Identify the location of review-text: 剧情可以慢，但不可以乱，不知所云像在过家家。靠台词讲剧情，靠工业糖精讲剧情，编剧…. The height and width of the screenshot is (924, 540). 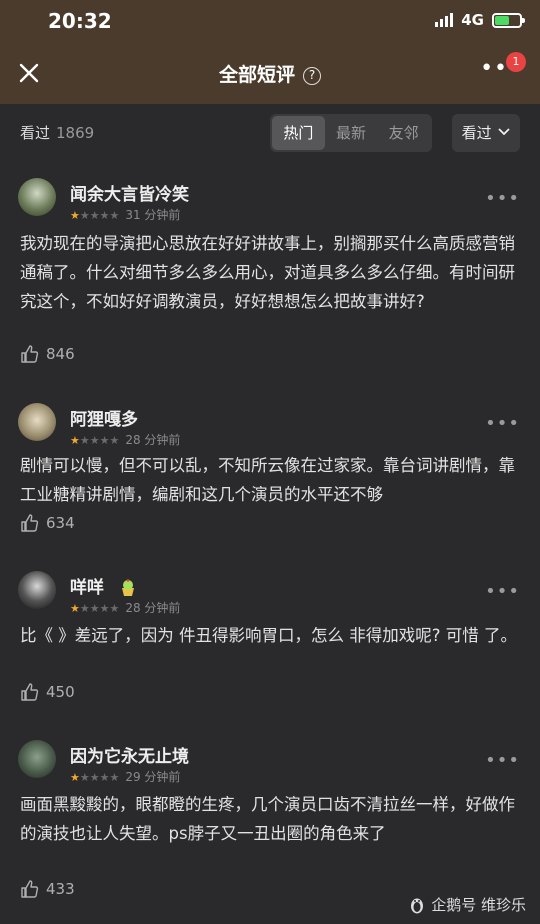
(267, 480).